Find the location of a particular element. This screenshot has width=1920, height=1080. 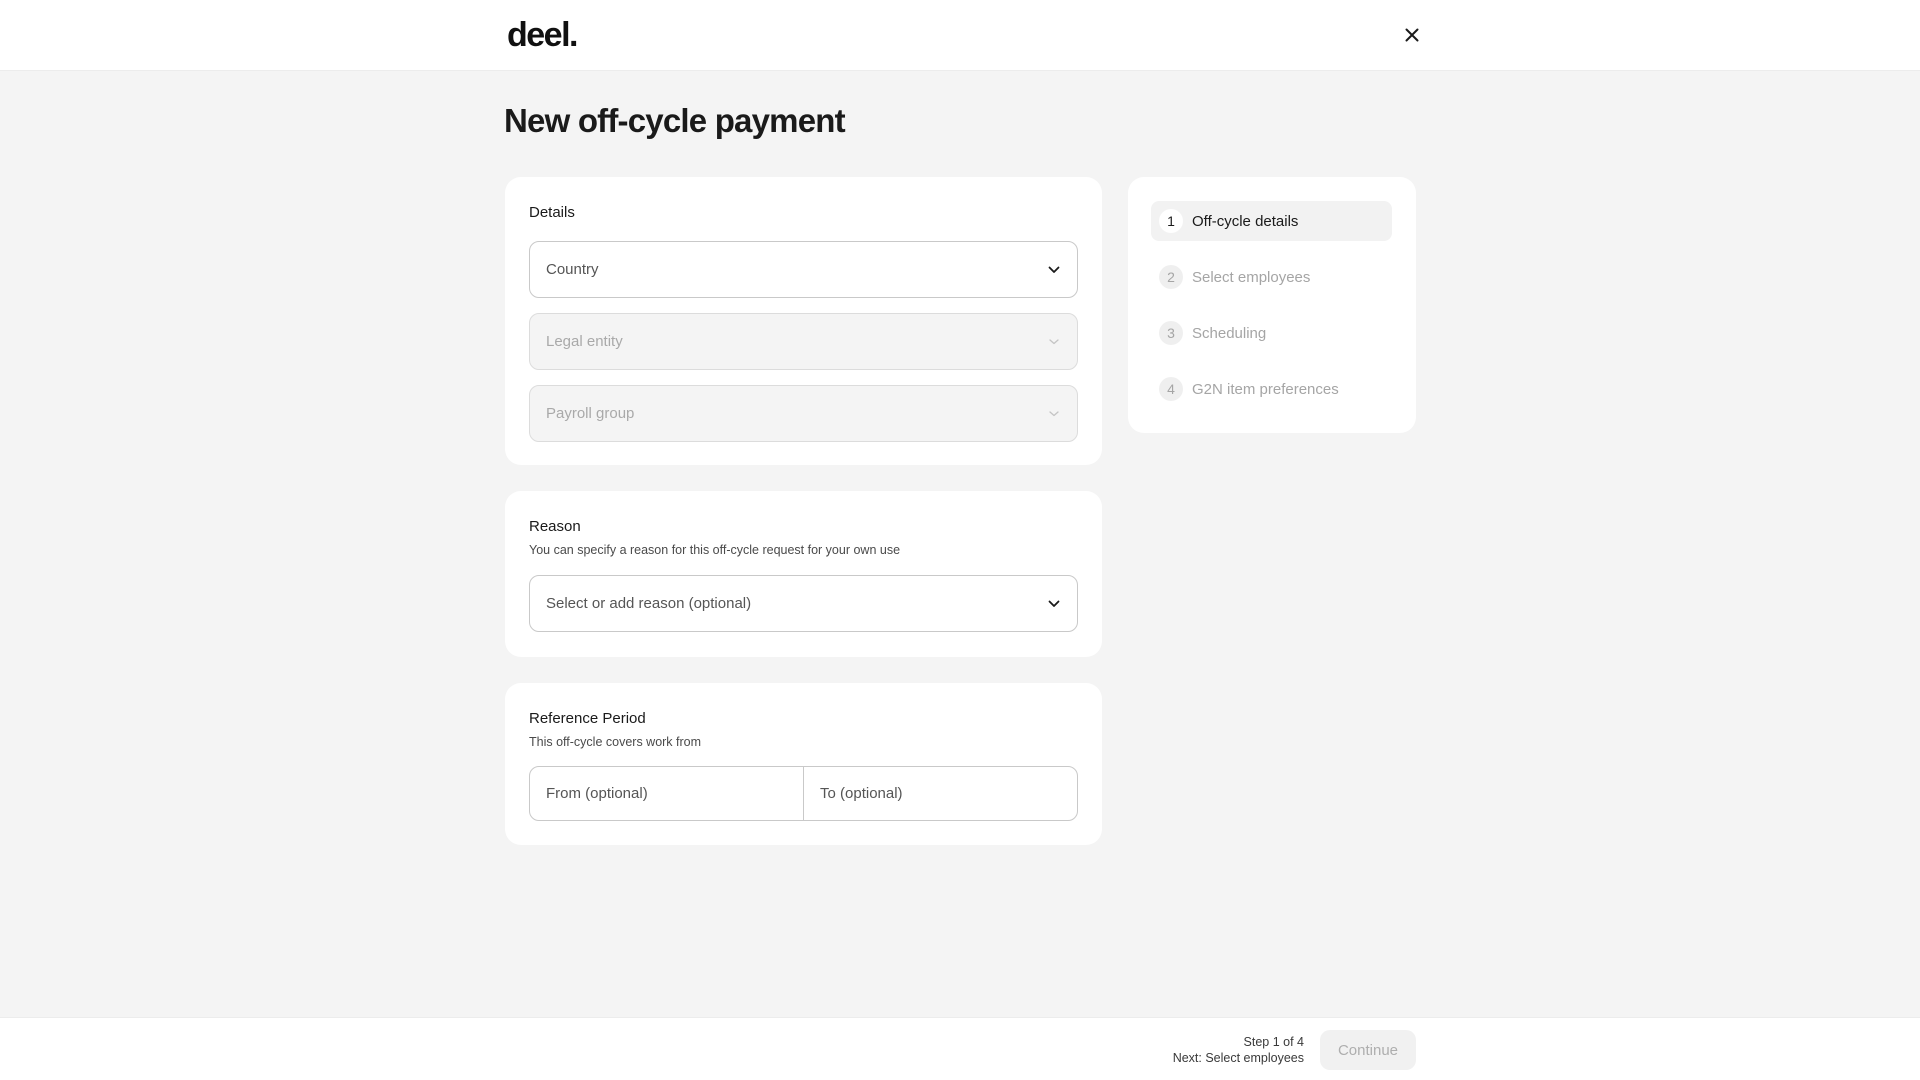

step-number: 4 is located at coordinates (1171, 389).